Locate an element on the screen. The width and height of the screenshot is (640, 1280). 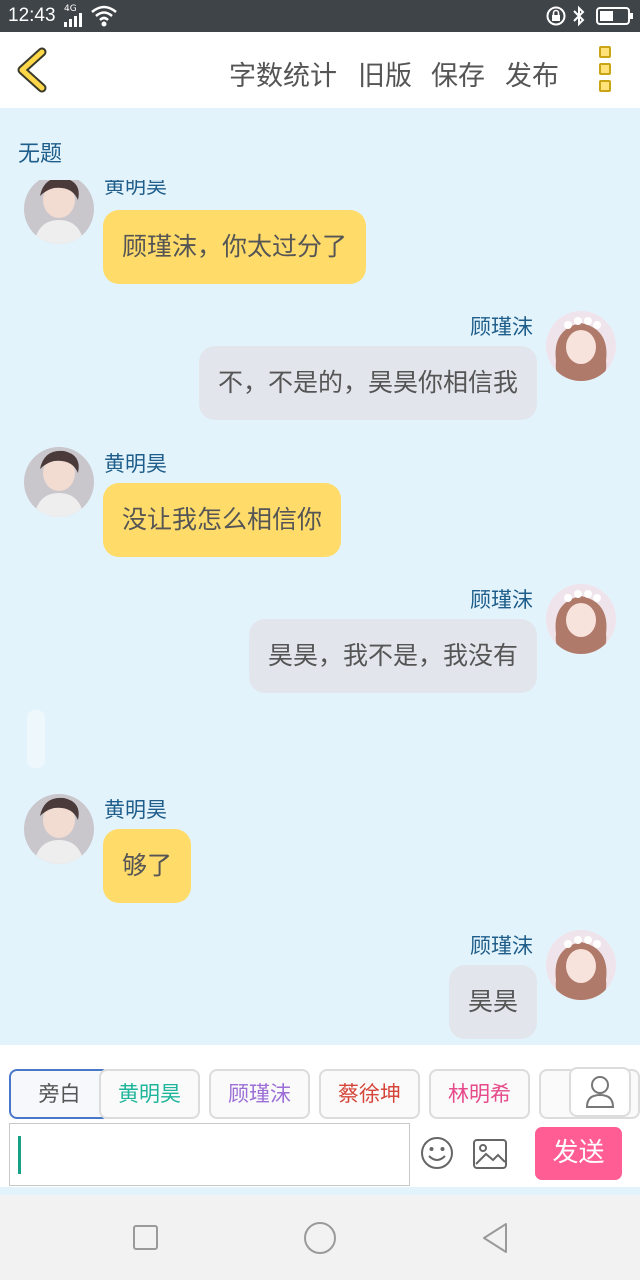
more-vertical-icon is located at coordinates (605, 71).